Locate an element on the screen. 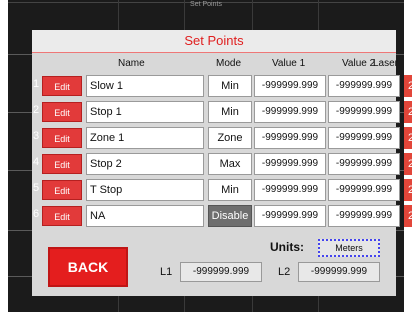 The width and height of the screenshot is (412, 318). l1-label: L1 is located at coordinates (166, 272).